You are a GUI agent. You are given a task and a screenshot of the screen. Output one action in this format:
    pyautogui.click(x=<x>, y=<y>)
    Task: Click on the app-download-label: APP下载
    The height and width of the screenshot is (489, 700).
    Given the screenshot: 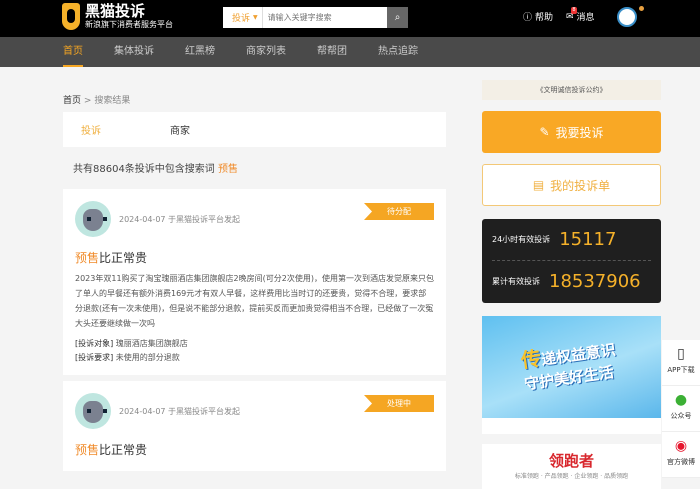 What is the action you would take?
    pyautogui.click(x=681, y=370)
    